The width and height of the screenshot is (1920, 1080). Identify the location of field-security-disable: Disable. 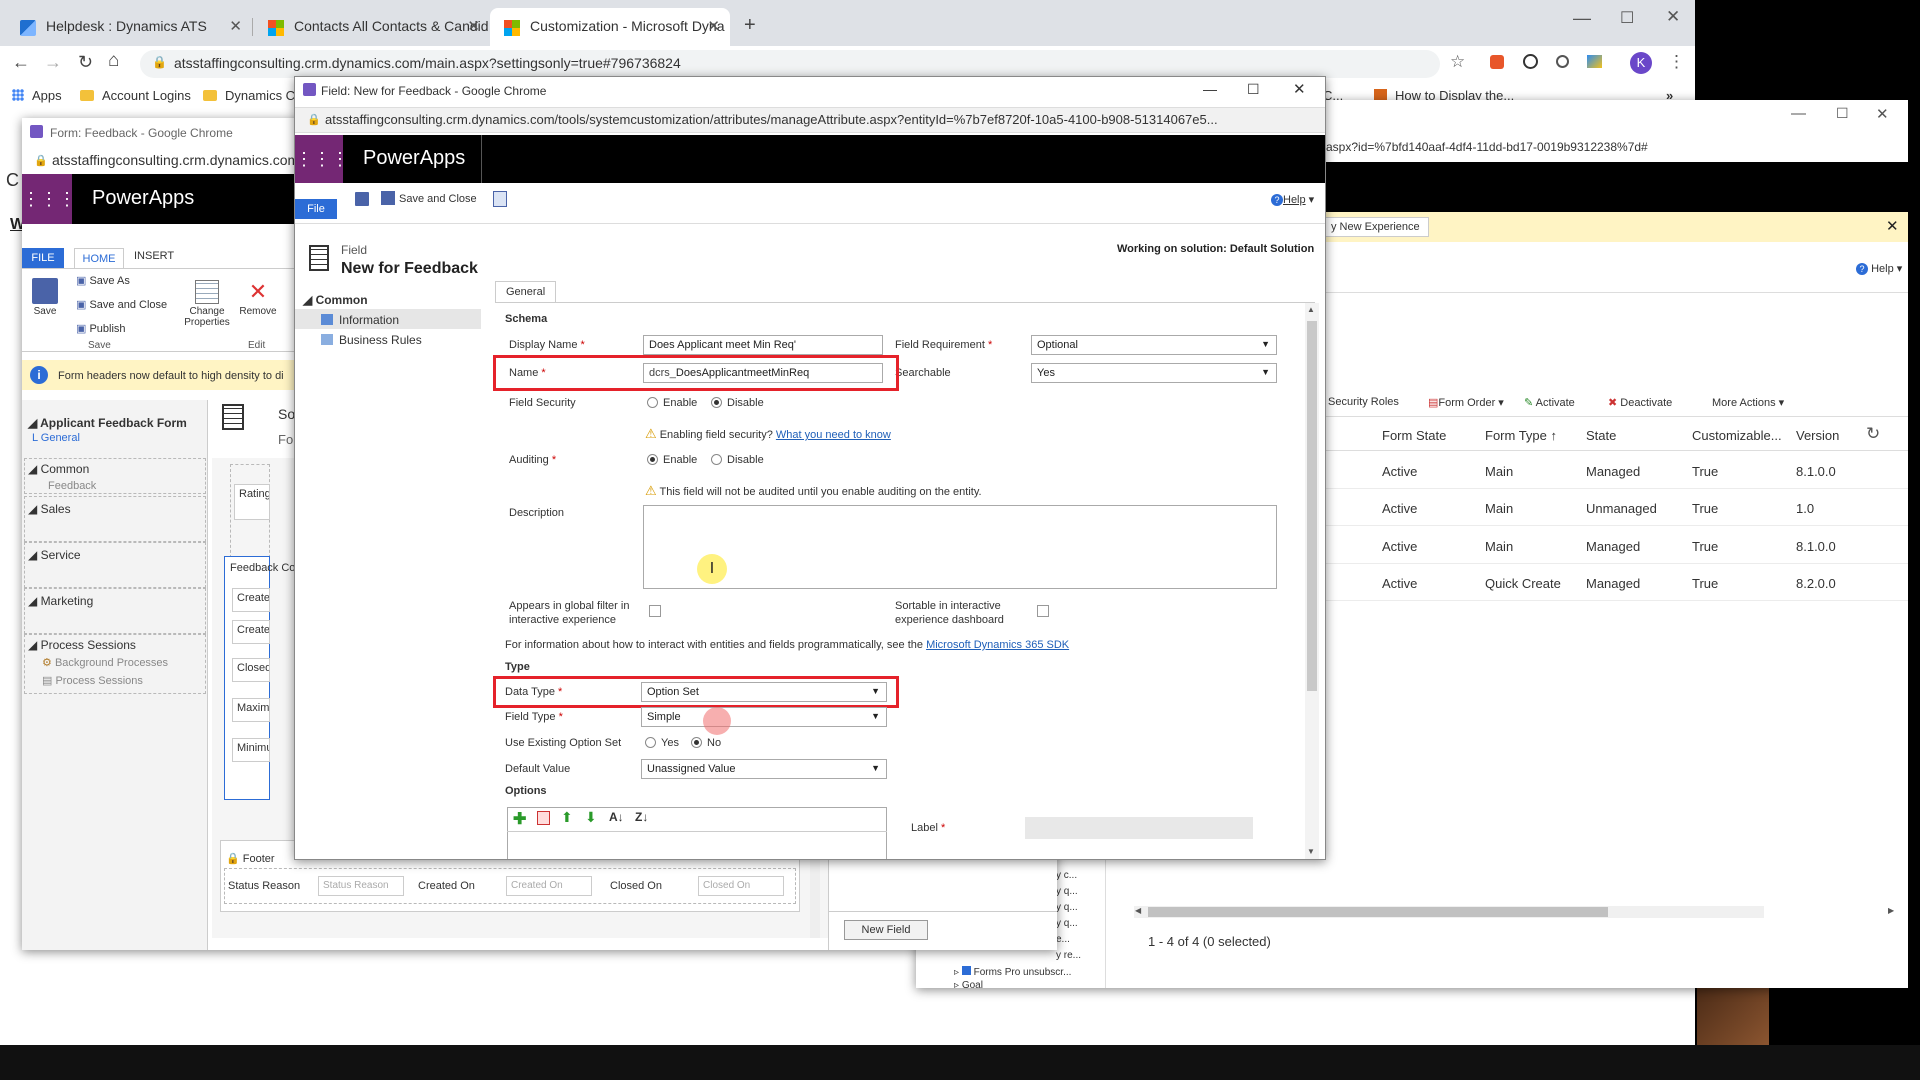
(737, 403).